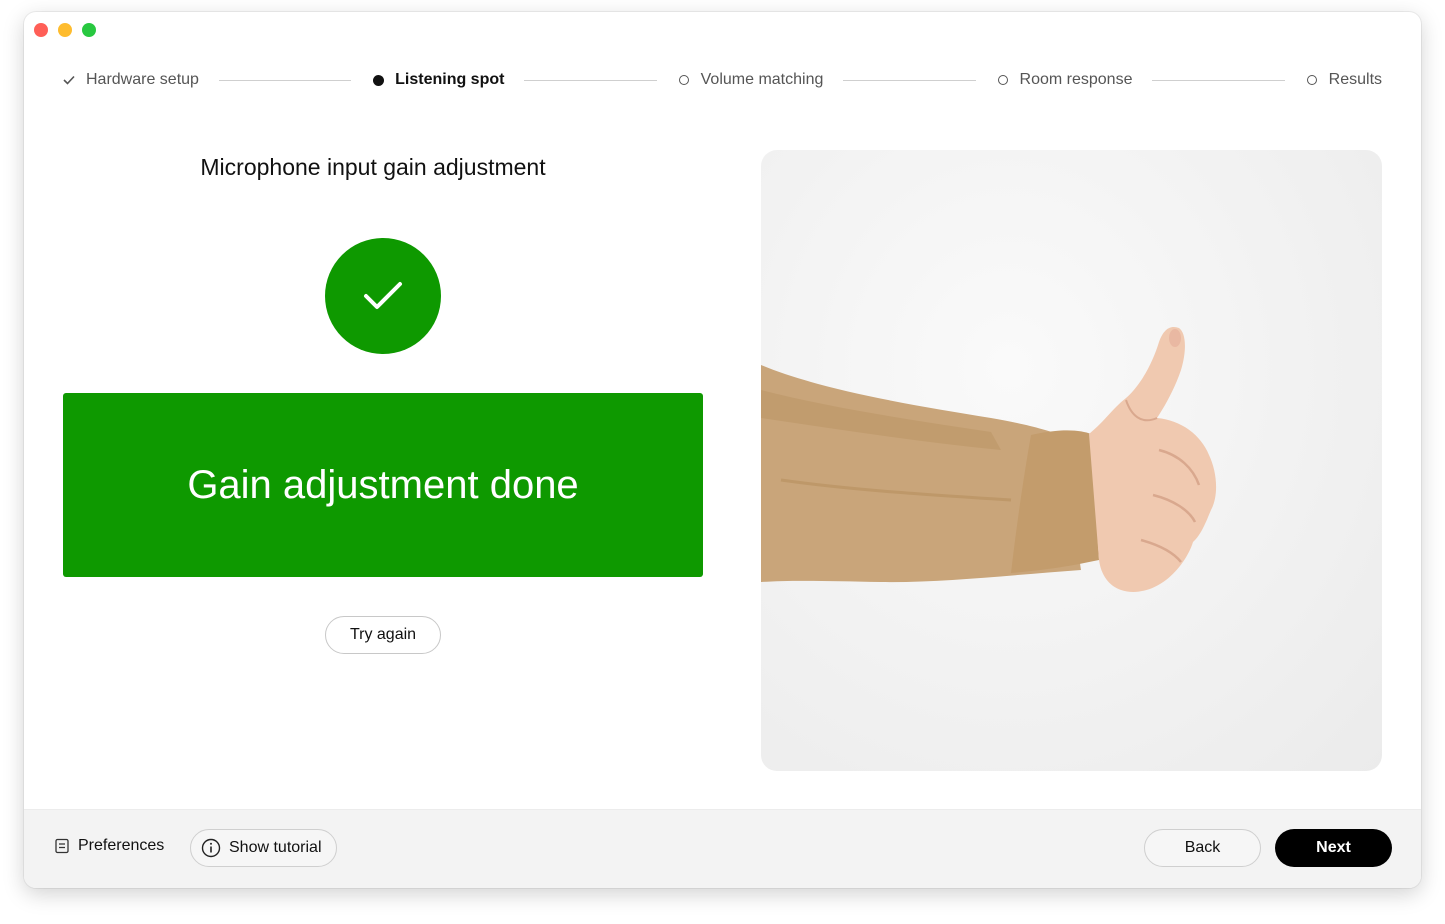  What do you see at coordinates (275, 847) in the screenshot?
I see `tutorial-label: Show tutorial` at bounding box center [275, 847].